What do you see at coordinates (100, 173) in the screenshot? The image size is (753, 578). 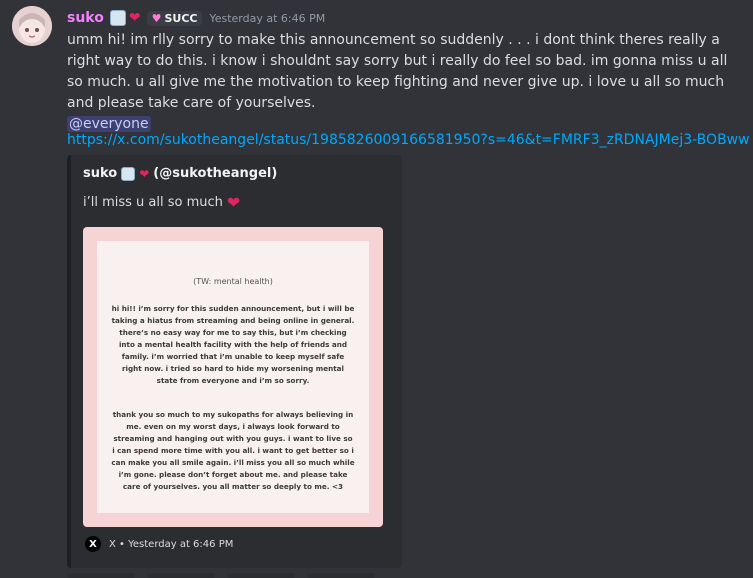 I see `embed-author-name: suko` at bounding box center [100, 173].